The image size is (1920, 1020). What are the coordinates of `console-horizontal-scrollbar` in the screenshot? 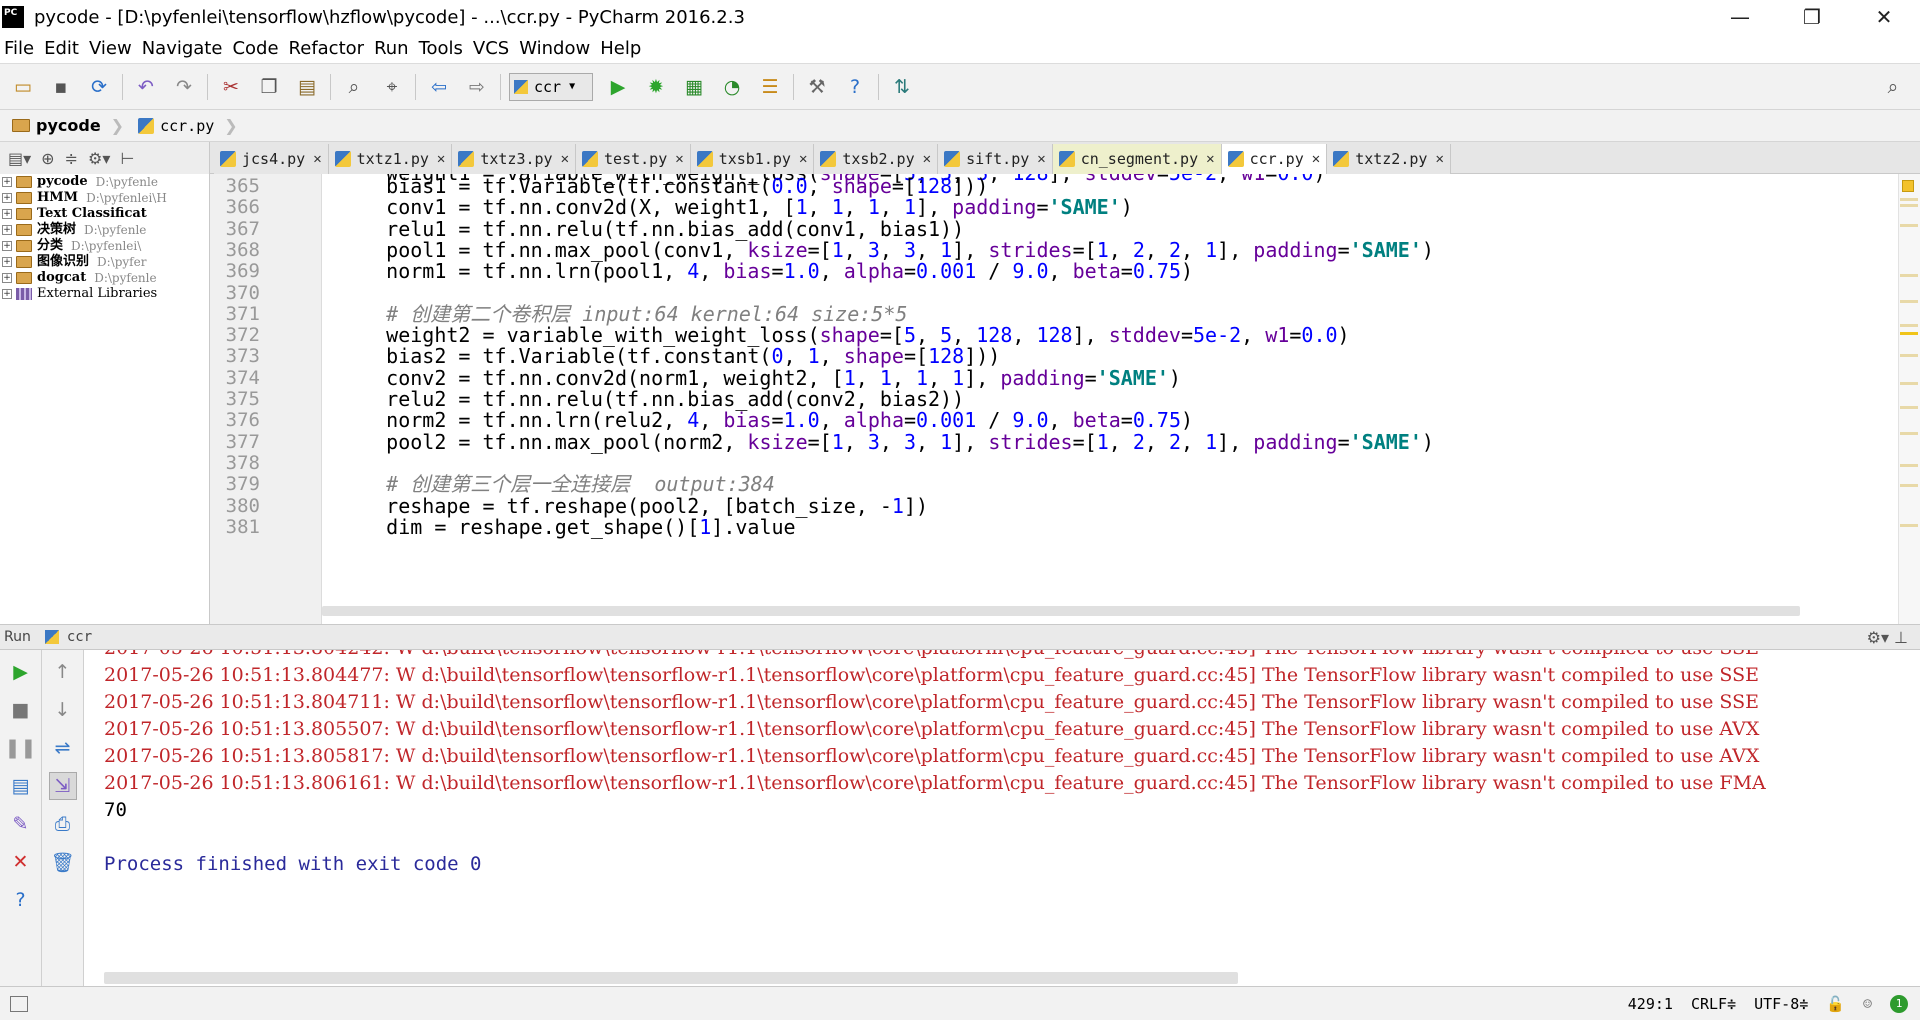 It's located at (671, 978).